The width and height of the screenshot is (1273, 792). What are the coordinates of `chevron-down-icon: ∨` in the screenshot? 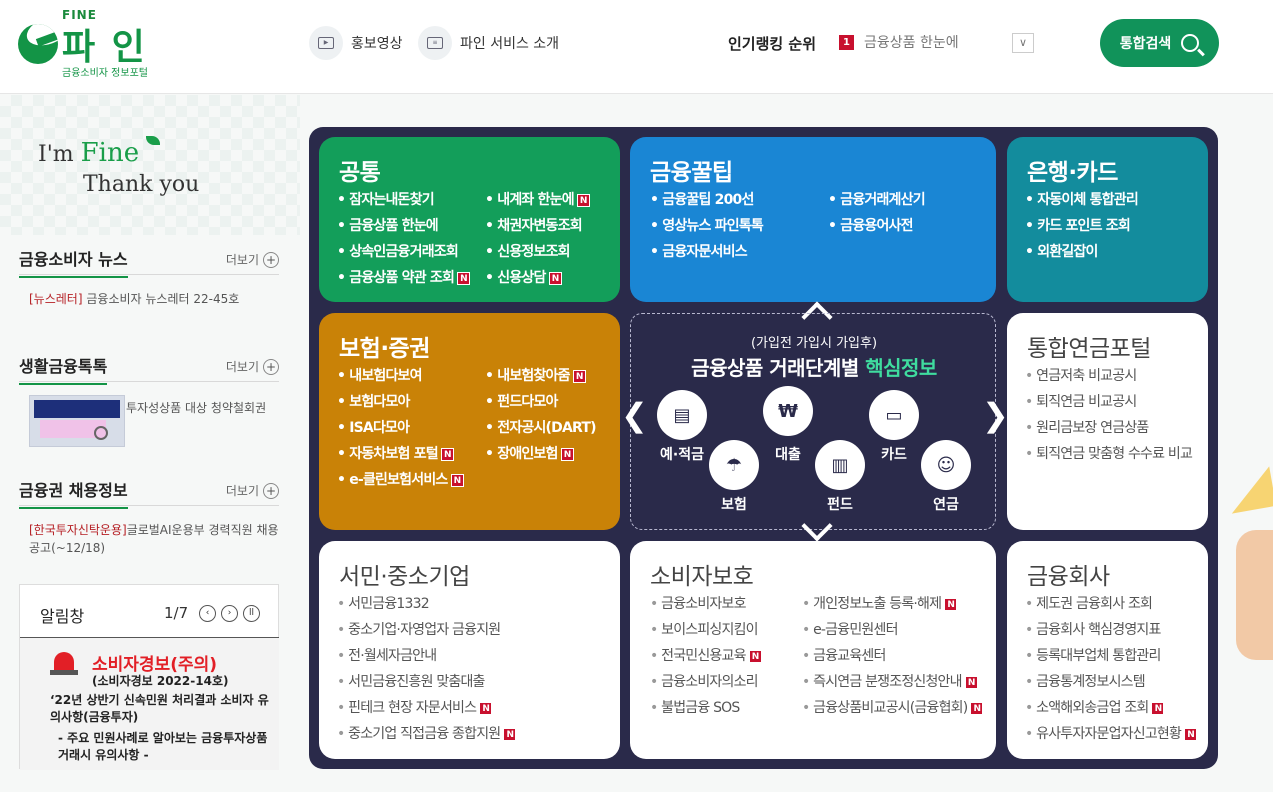 It's located at (1023, 43).